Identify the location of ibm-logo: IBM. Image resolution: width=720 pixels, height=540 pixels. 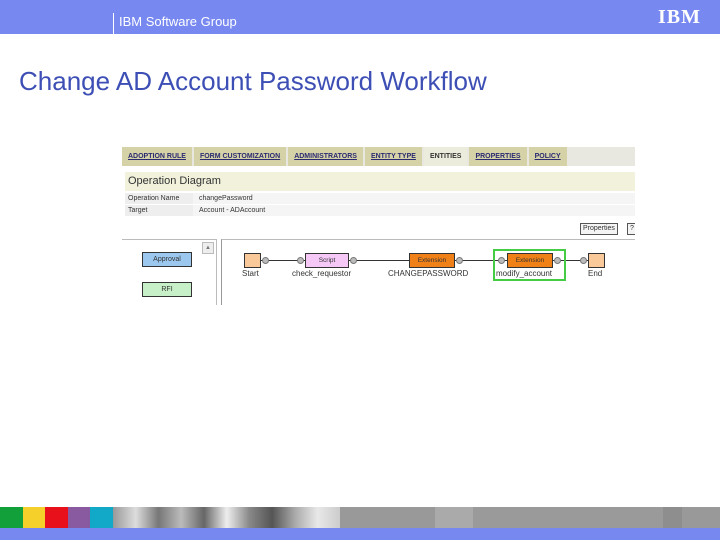
(683, 17).